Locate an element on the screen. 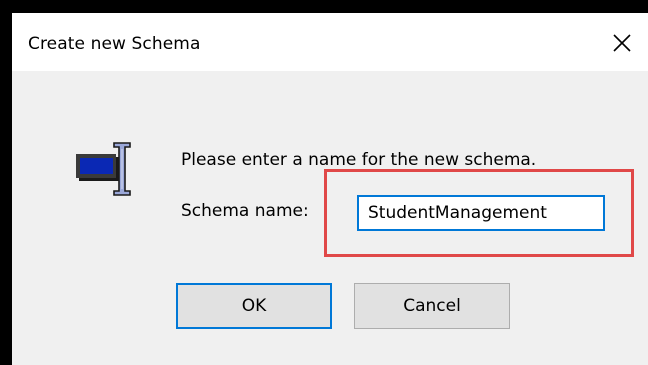 This screenshot has width=648, height=365. close-icon is located at coordinates (622, 43).